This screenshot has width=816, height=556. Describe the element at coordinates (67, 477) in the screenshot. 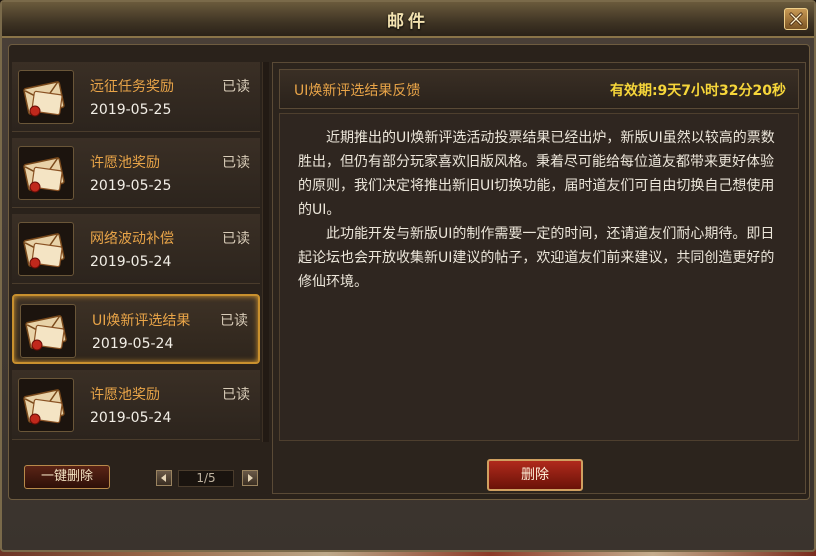

I see `bulk-delete-button: 一键删除` at that location.